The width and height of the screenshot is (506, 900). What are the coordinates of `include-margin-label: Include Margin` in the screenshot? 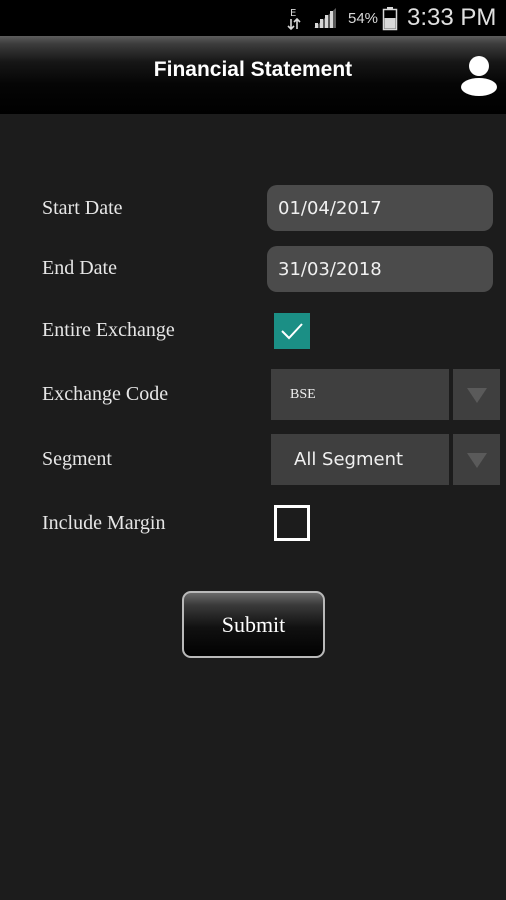 It's located at (104, 523).